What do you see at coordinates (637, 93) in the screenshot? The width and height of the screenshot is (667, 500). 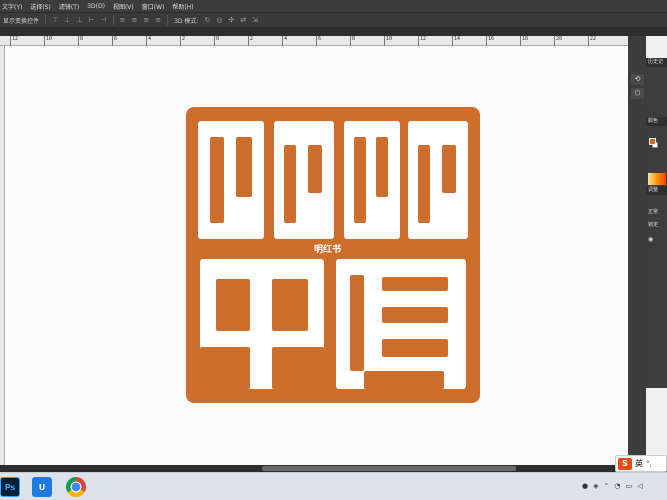 I see `cube-panel-icon: ⬡` at bounding box center [637, 93].